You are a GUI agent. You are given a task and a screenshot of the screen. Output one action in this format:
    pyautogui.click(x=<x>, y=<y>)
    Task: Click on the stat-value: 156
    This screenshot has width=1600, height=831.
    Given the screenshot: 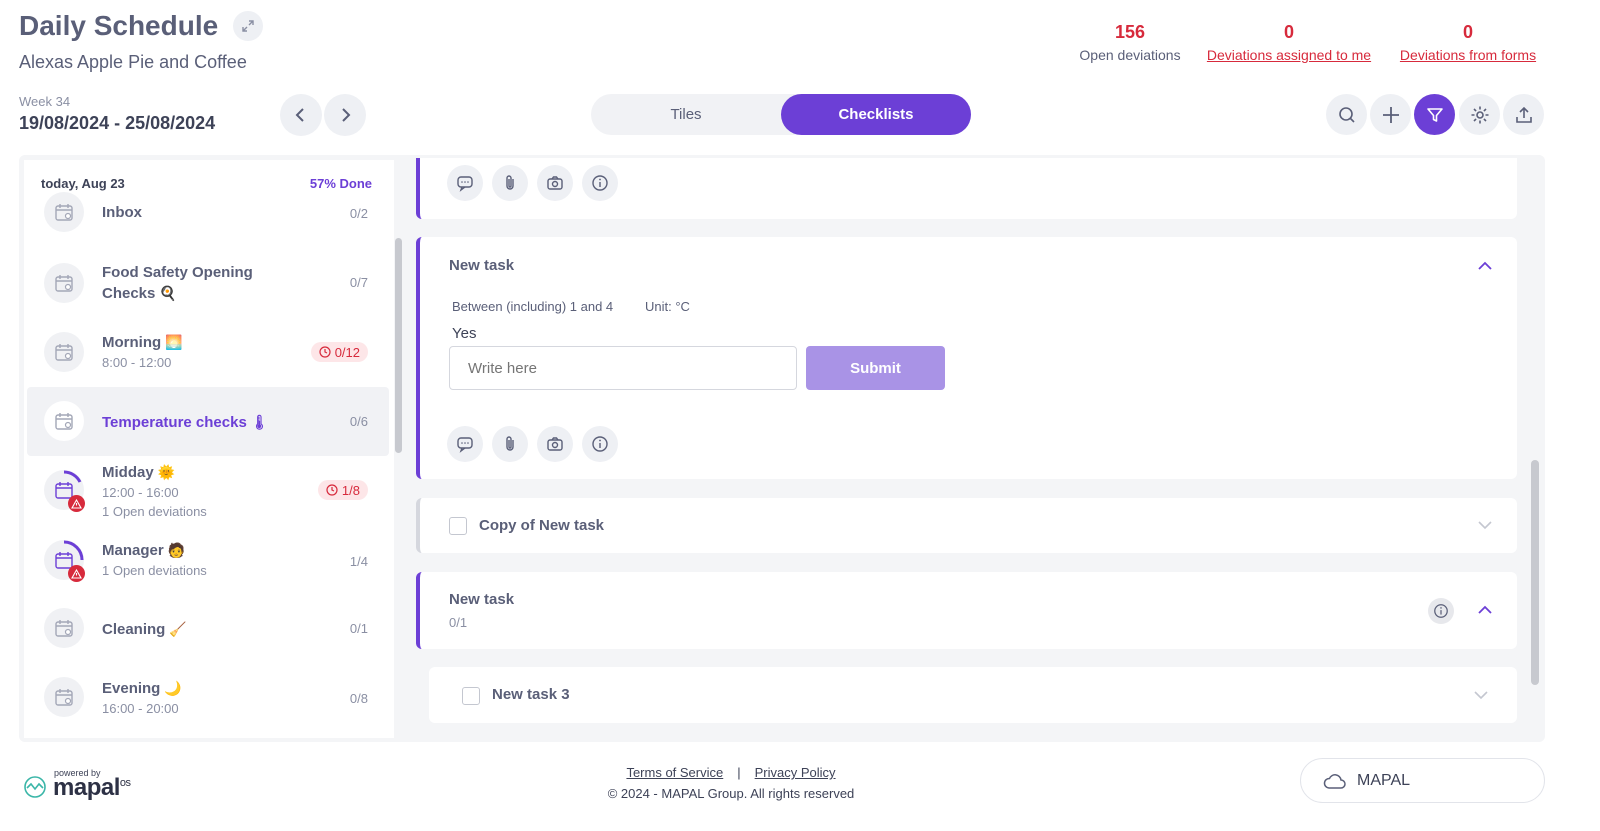 What is the action you would take?
    pyautogui.click(x=1130, y=32)
    